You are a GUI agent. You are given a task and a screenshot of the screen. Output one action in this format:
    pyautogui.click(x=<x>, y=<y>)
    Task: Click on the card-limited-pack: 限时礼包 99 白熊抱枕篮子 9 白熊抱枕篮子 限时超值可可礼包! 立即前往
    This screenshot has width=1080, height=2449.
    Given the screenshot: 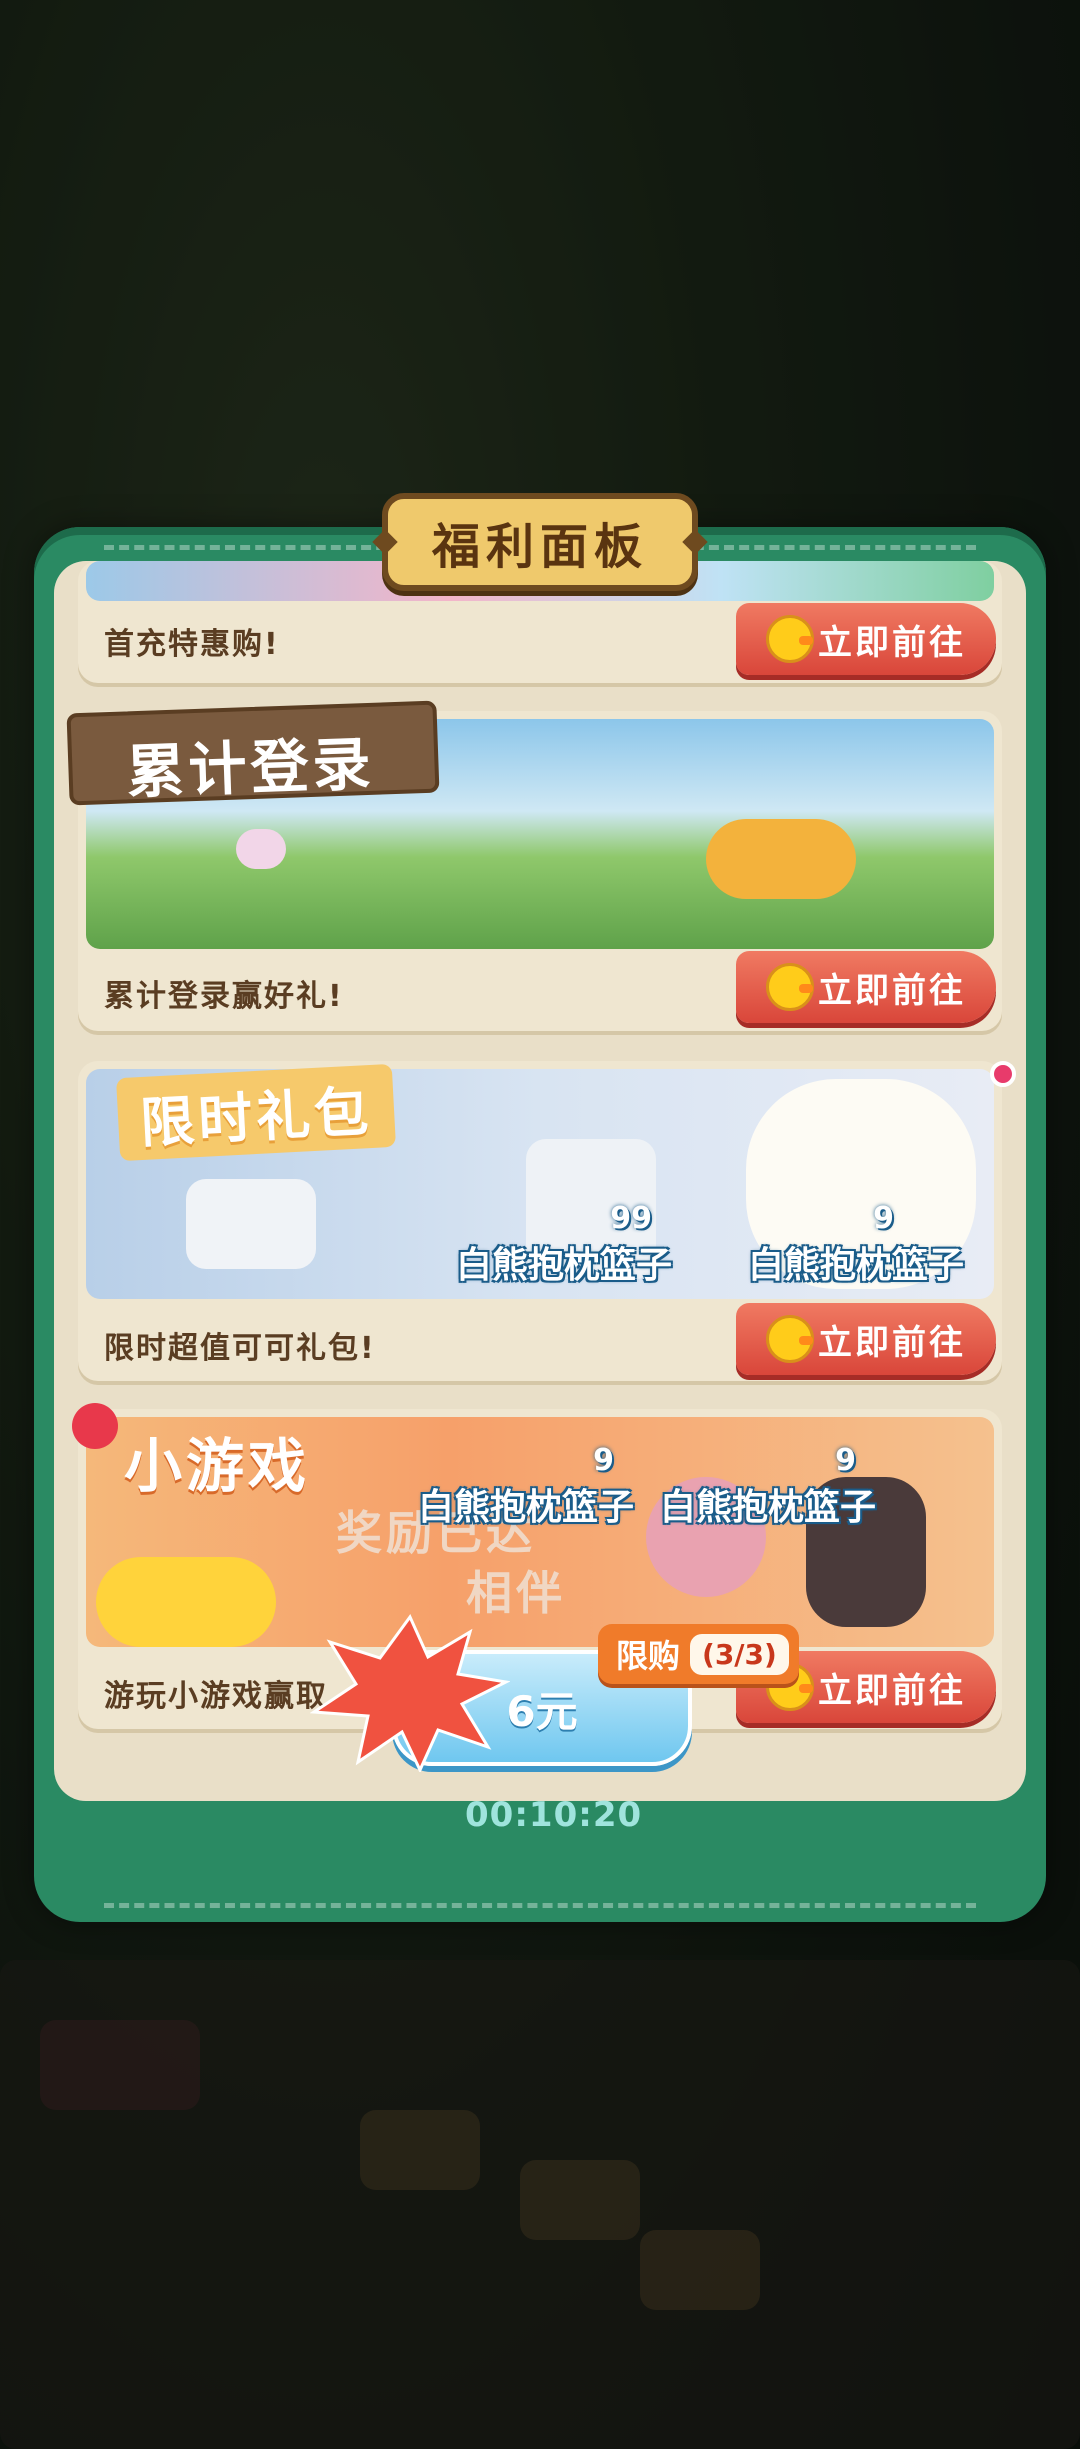 What is the action you would take?
    pyautogui.click(x=547, y=1221)
    